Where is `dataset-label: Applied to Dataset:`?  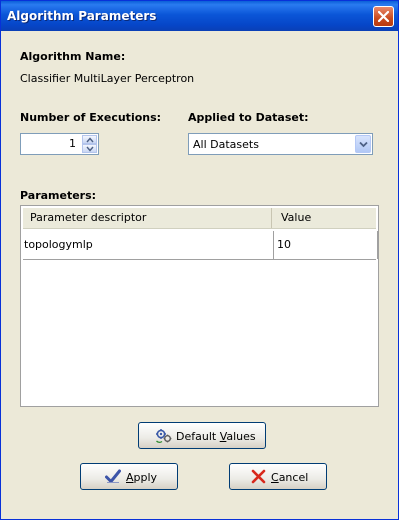
dataset-label: Applied to Dataset: is located at coordinates (248, 117).